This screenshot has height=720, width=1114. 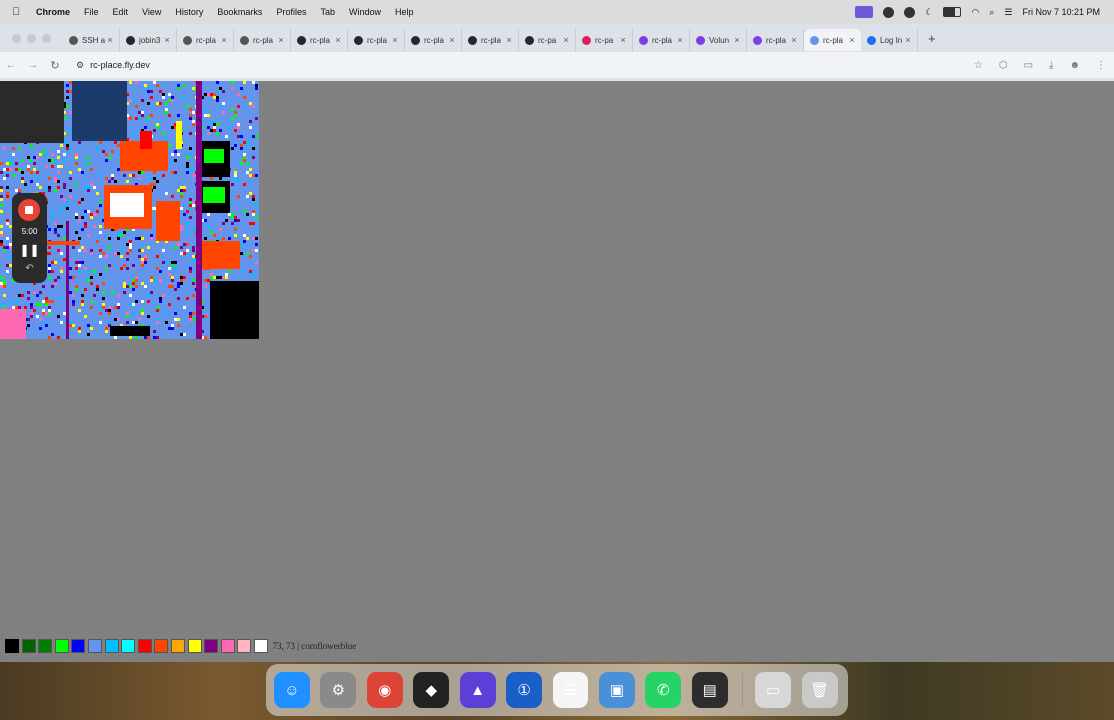 What do you see at coordinates (1028, 65) in the screenshot?
I see `sidepanel-icon: ▭` at bounding box center [1028, 65].